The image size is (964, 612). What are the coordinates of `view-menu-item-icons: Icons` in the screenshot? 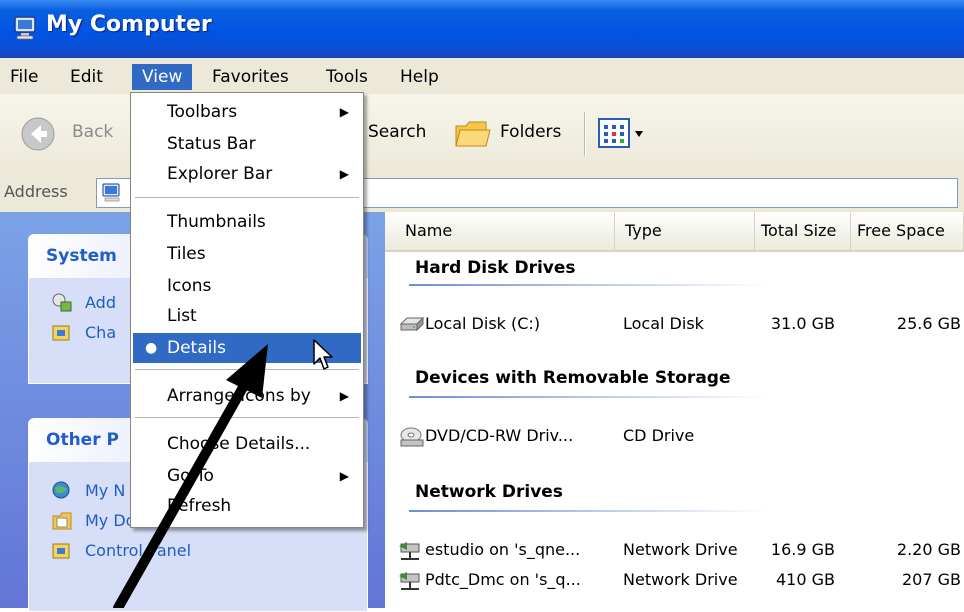 It's located at (247, 286).